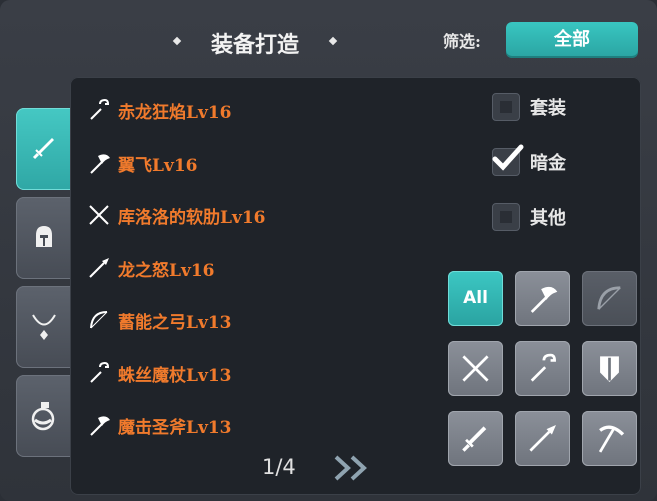  Describe the element at coordinates (333, 41) in the screenshot. I see `title-dot-right` at that location.